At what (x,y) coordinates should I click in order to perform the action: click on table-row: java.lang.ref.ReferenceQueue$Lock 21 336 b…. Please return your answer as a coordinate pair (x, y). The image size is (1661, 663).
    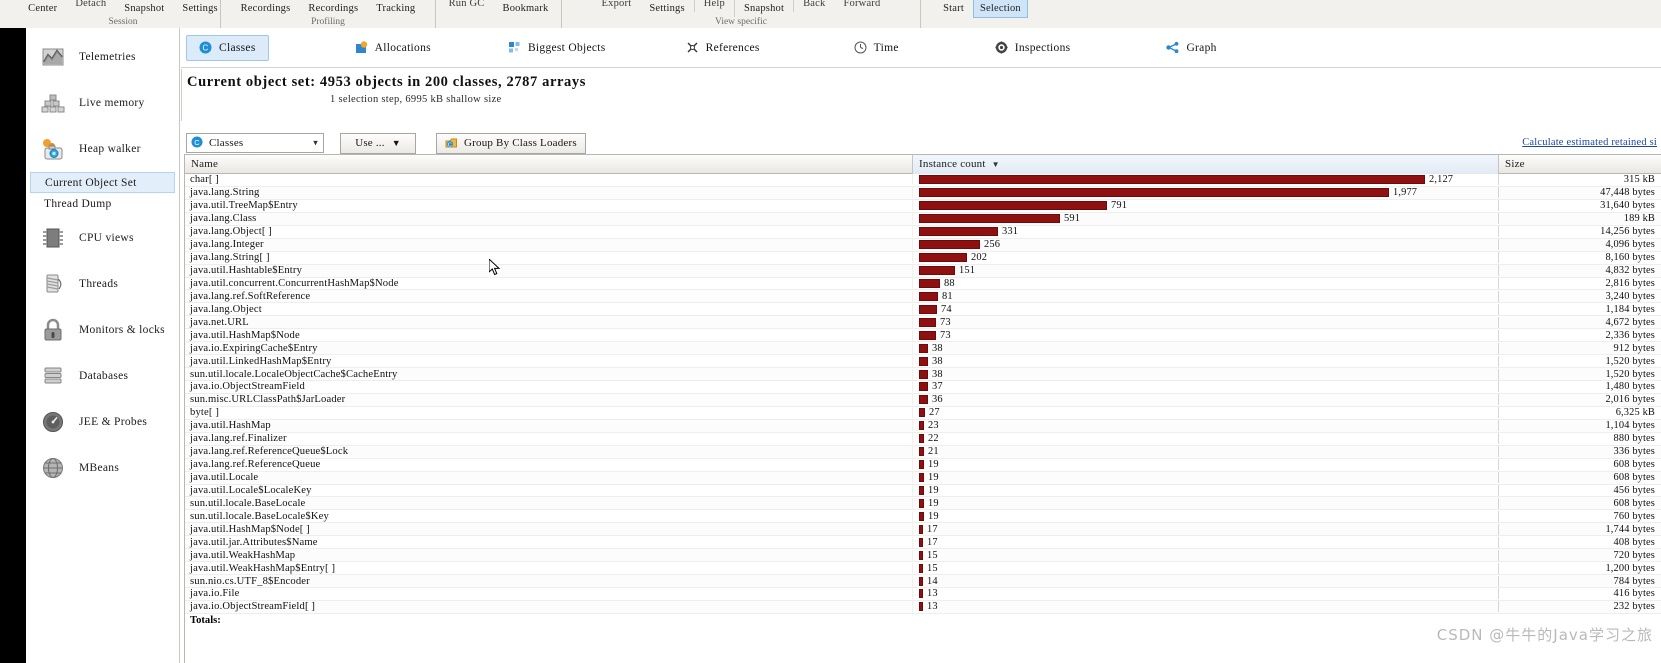
    Looking at the image, I should click on (923, 452).